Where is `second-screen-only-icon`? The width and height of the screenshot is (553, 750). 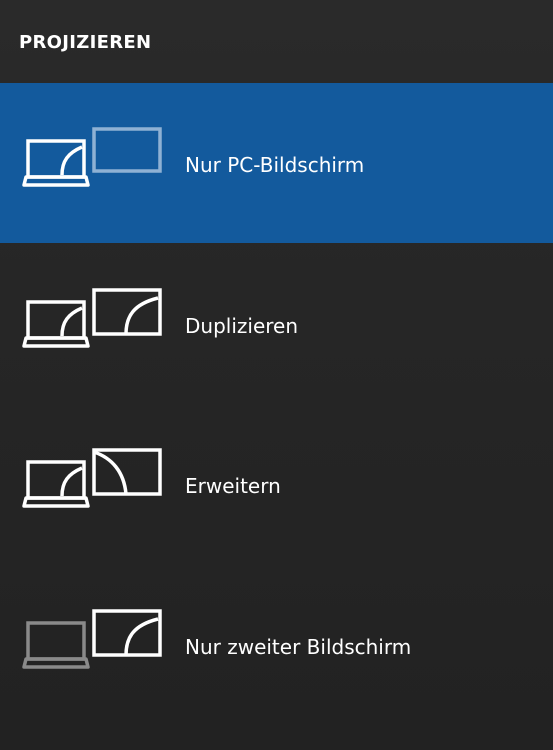 second-screen-only-icon is located at coordinates (92, 639).